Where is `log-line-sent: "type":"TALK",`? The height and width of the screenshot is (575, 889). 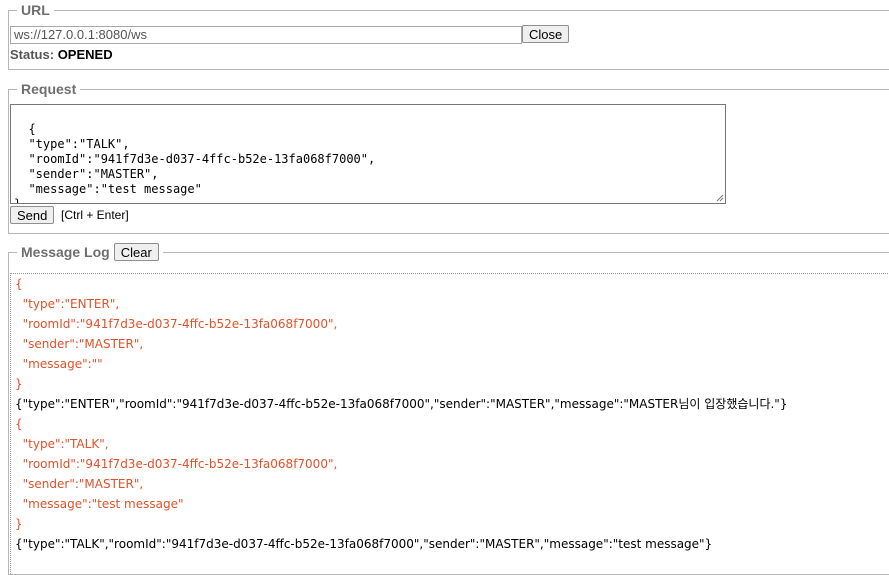
log-line-sent: "type":"TALK", is located at coordinates (62, 444).